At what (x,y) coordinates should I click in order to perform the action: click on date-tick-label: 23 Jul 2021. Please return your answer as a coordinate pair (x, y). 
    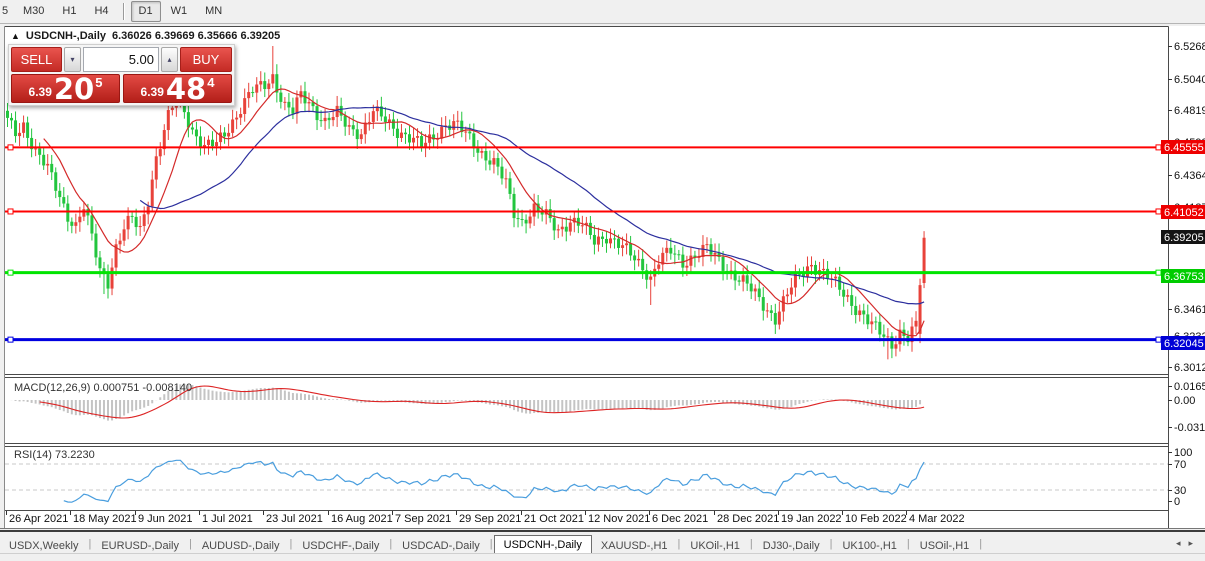
    Looking at the image, I should click on (294, 519).